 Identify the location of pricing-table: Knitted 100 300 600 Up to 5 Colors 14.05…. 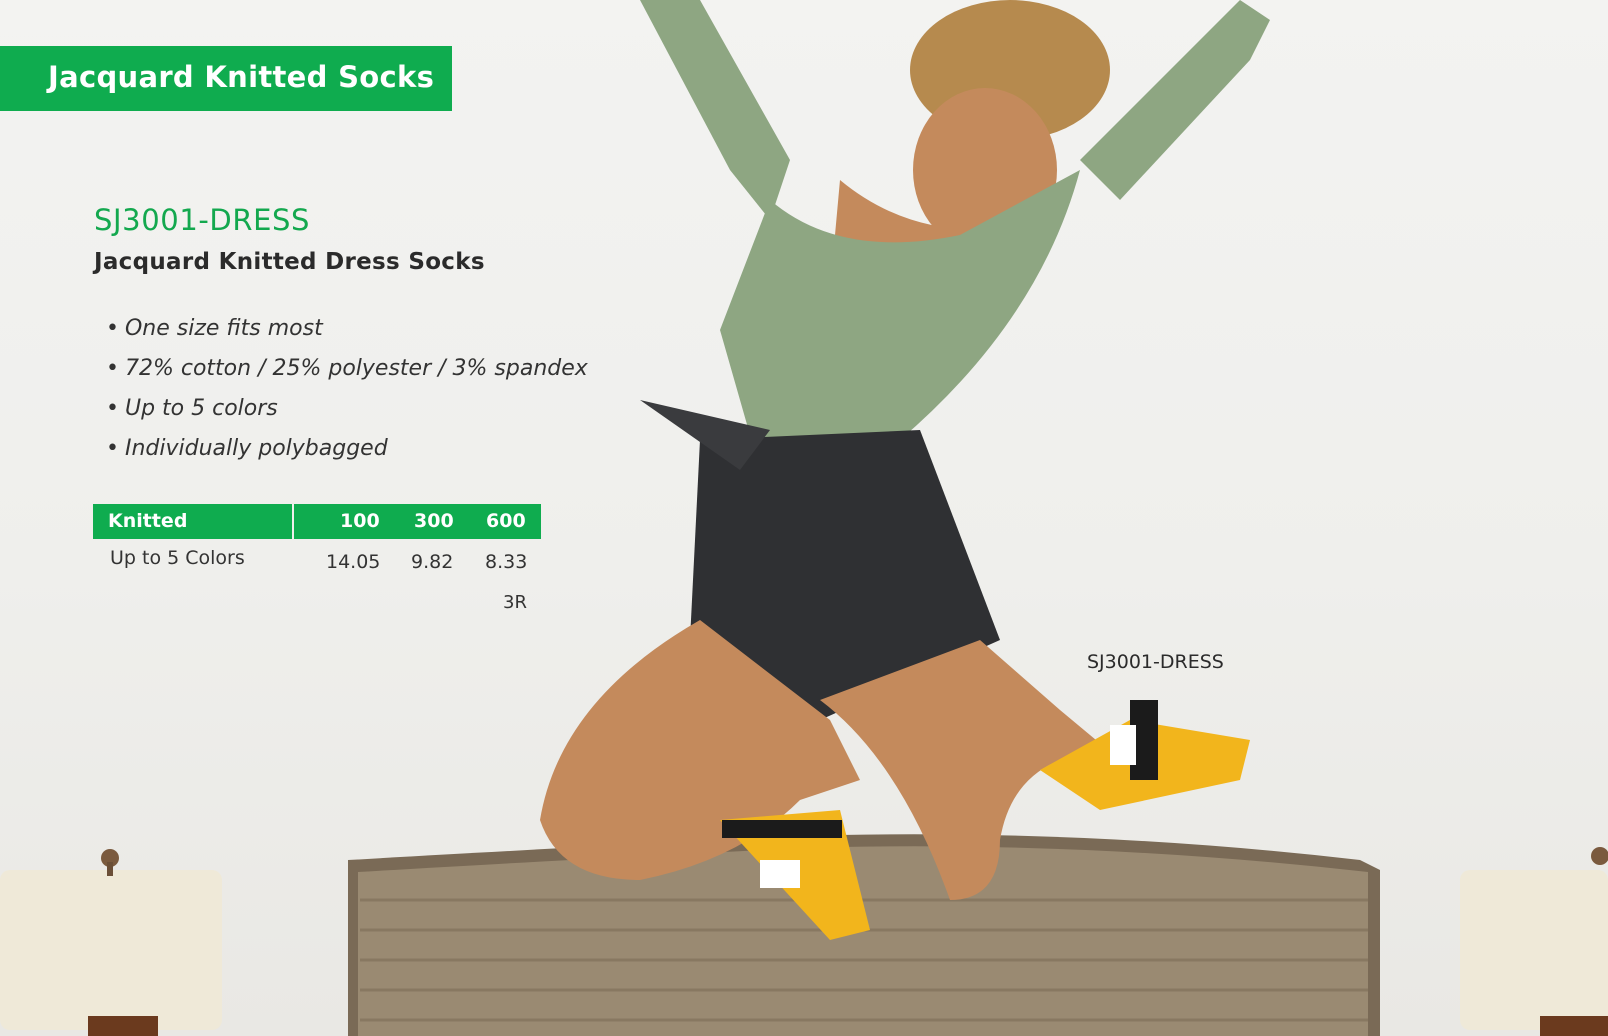
(317, 559).